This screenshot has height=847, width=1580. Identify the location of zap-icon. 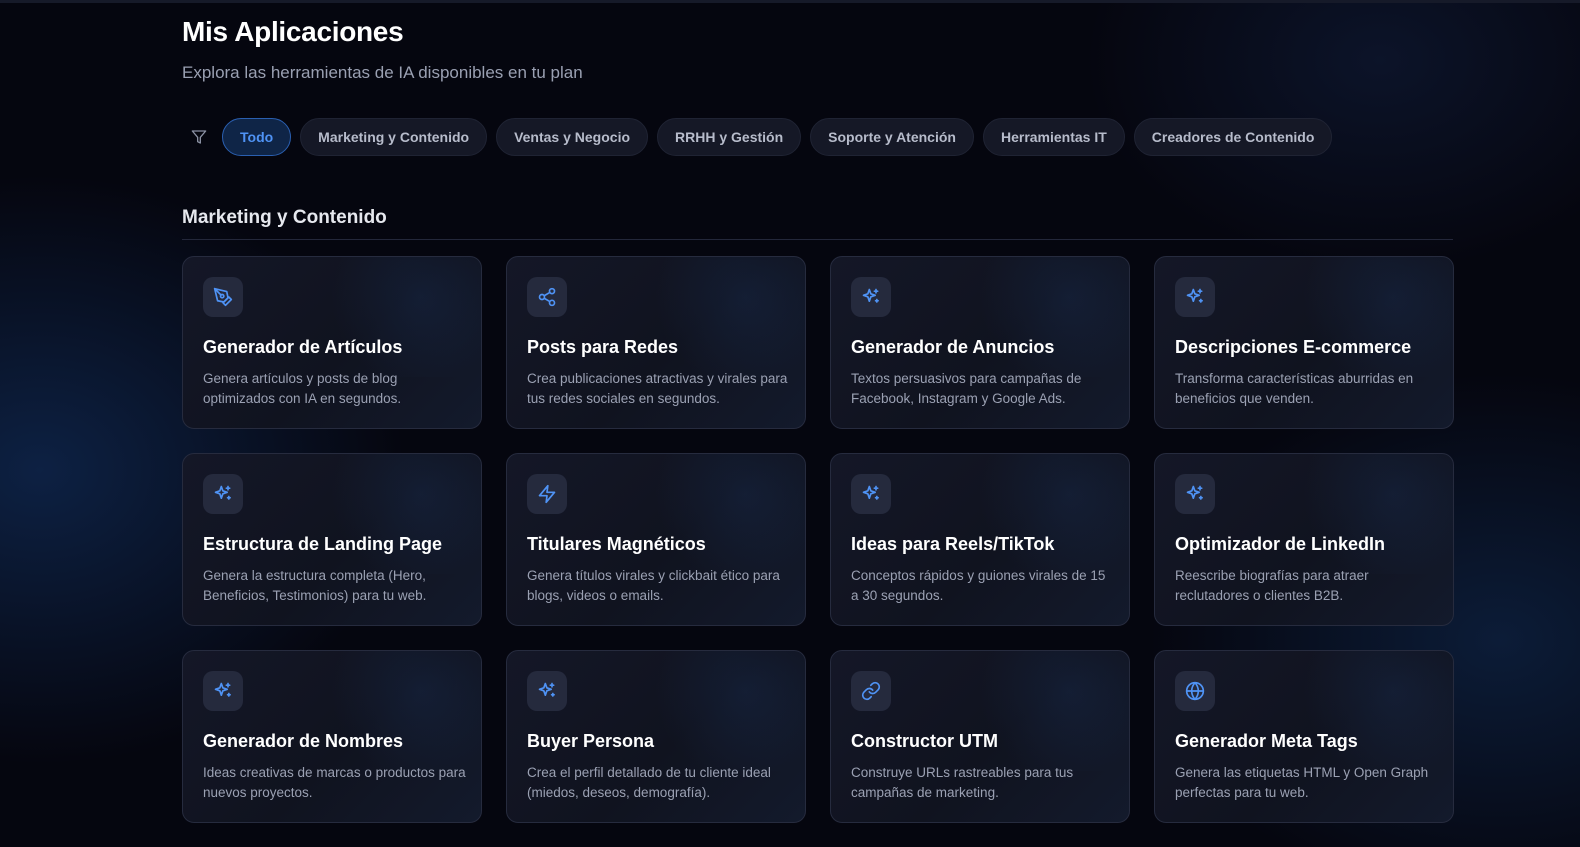
(547, 494).